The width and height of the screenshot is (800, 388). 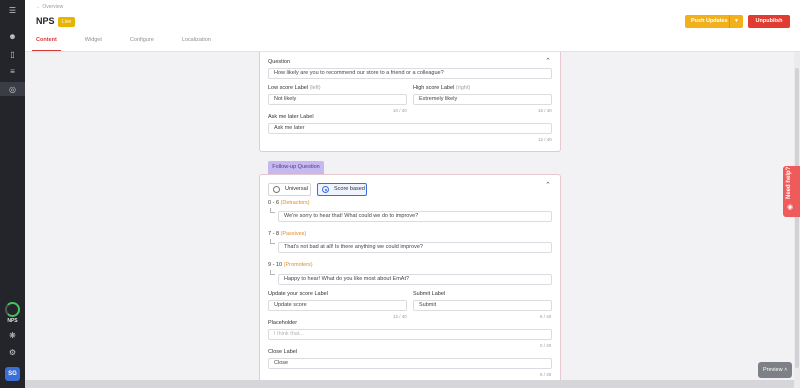 I want to click on back-link: ← Overview, so click(x=49, y=7).